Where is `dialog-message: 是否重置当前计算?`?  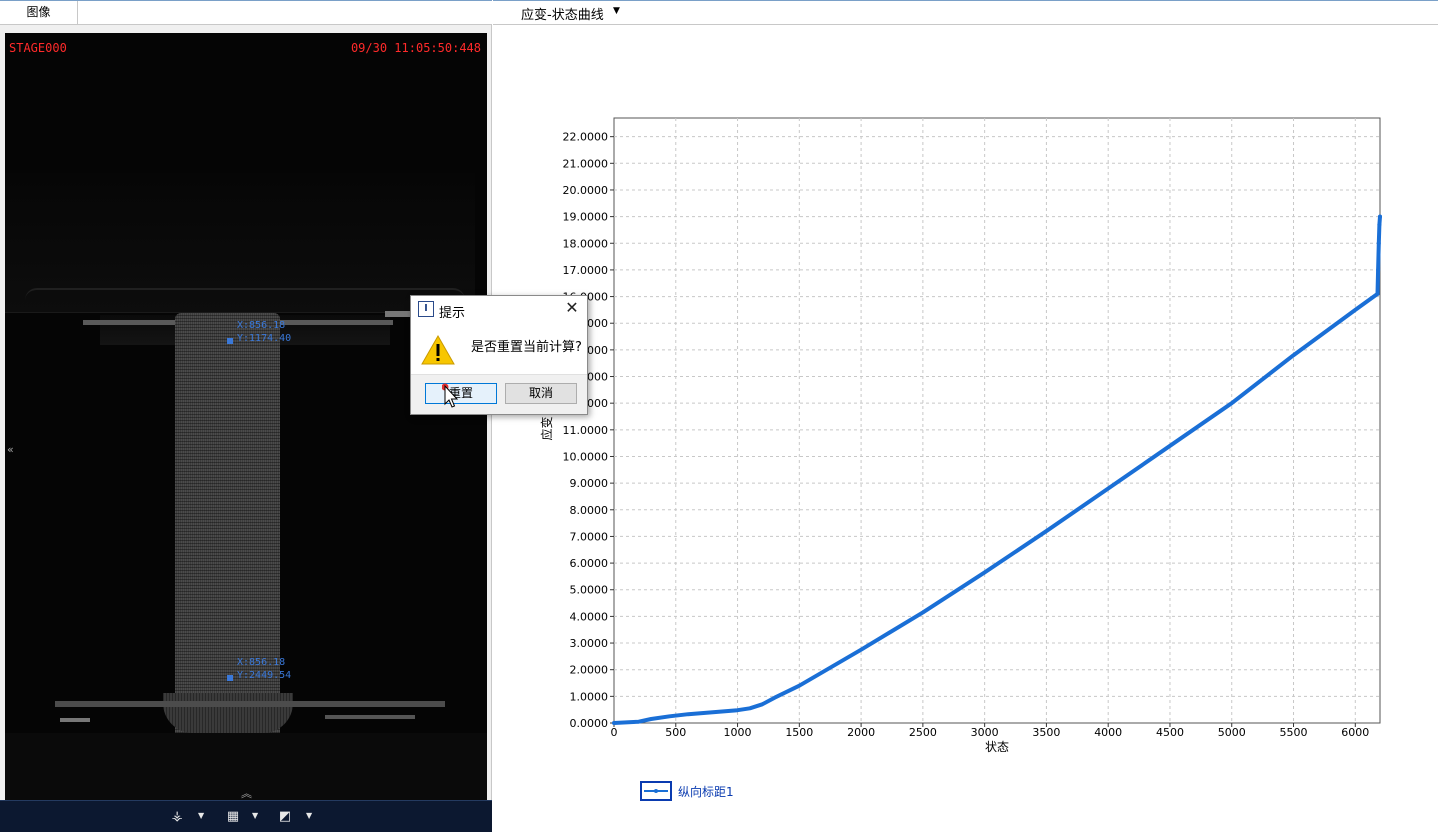
dialog-message: 是否重置当前计算? is located at coordinates (526, 347).